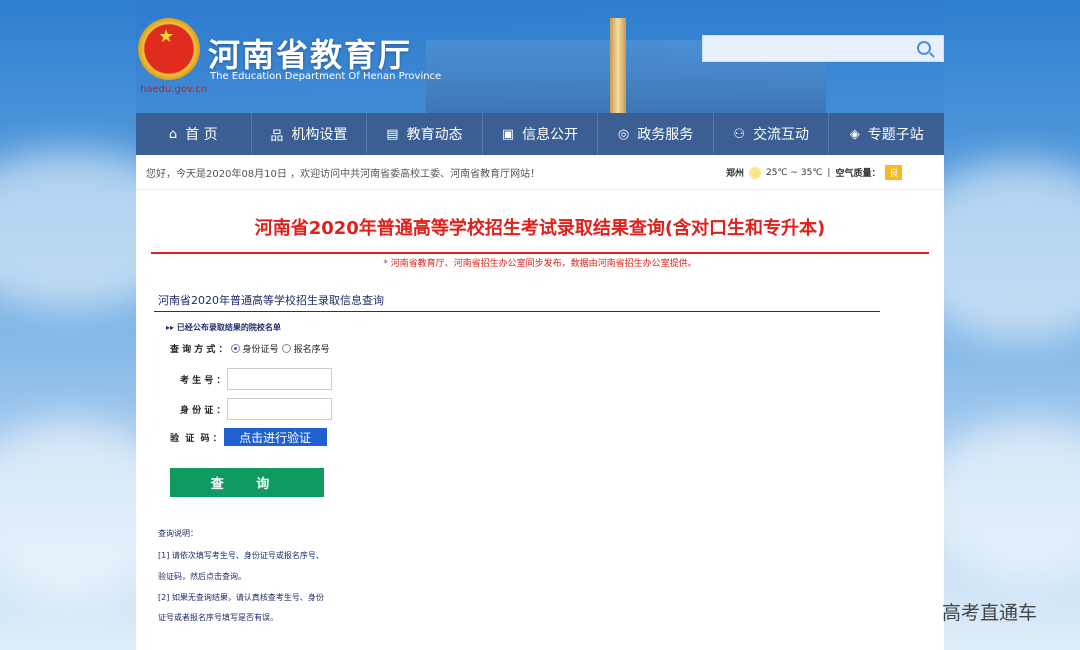 The height and width of the screenshot is (650, 1080). Describe the element at coordinates (223, 327) in the screenshot. I see `schools-list-link: ▸▸ 已经公布录取结果的院校名单` at that location.